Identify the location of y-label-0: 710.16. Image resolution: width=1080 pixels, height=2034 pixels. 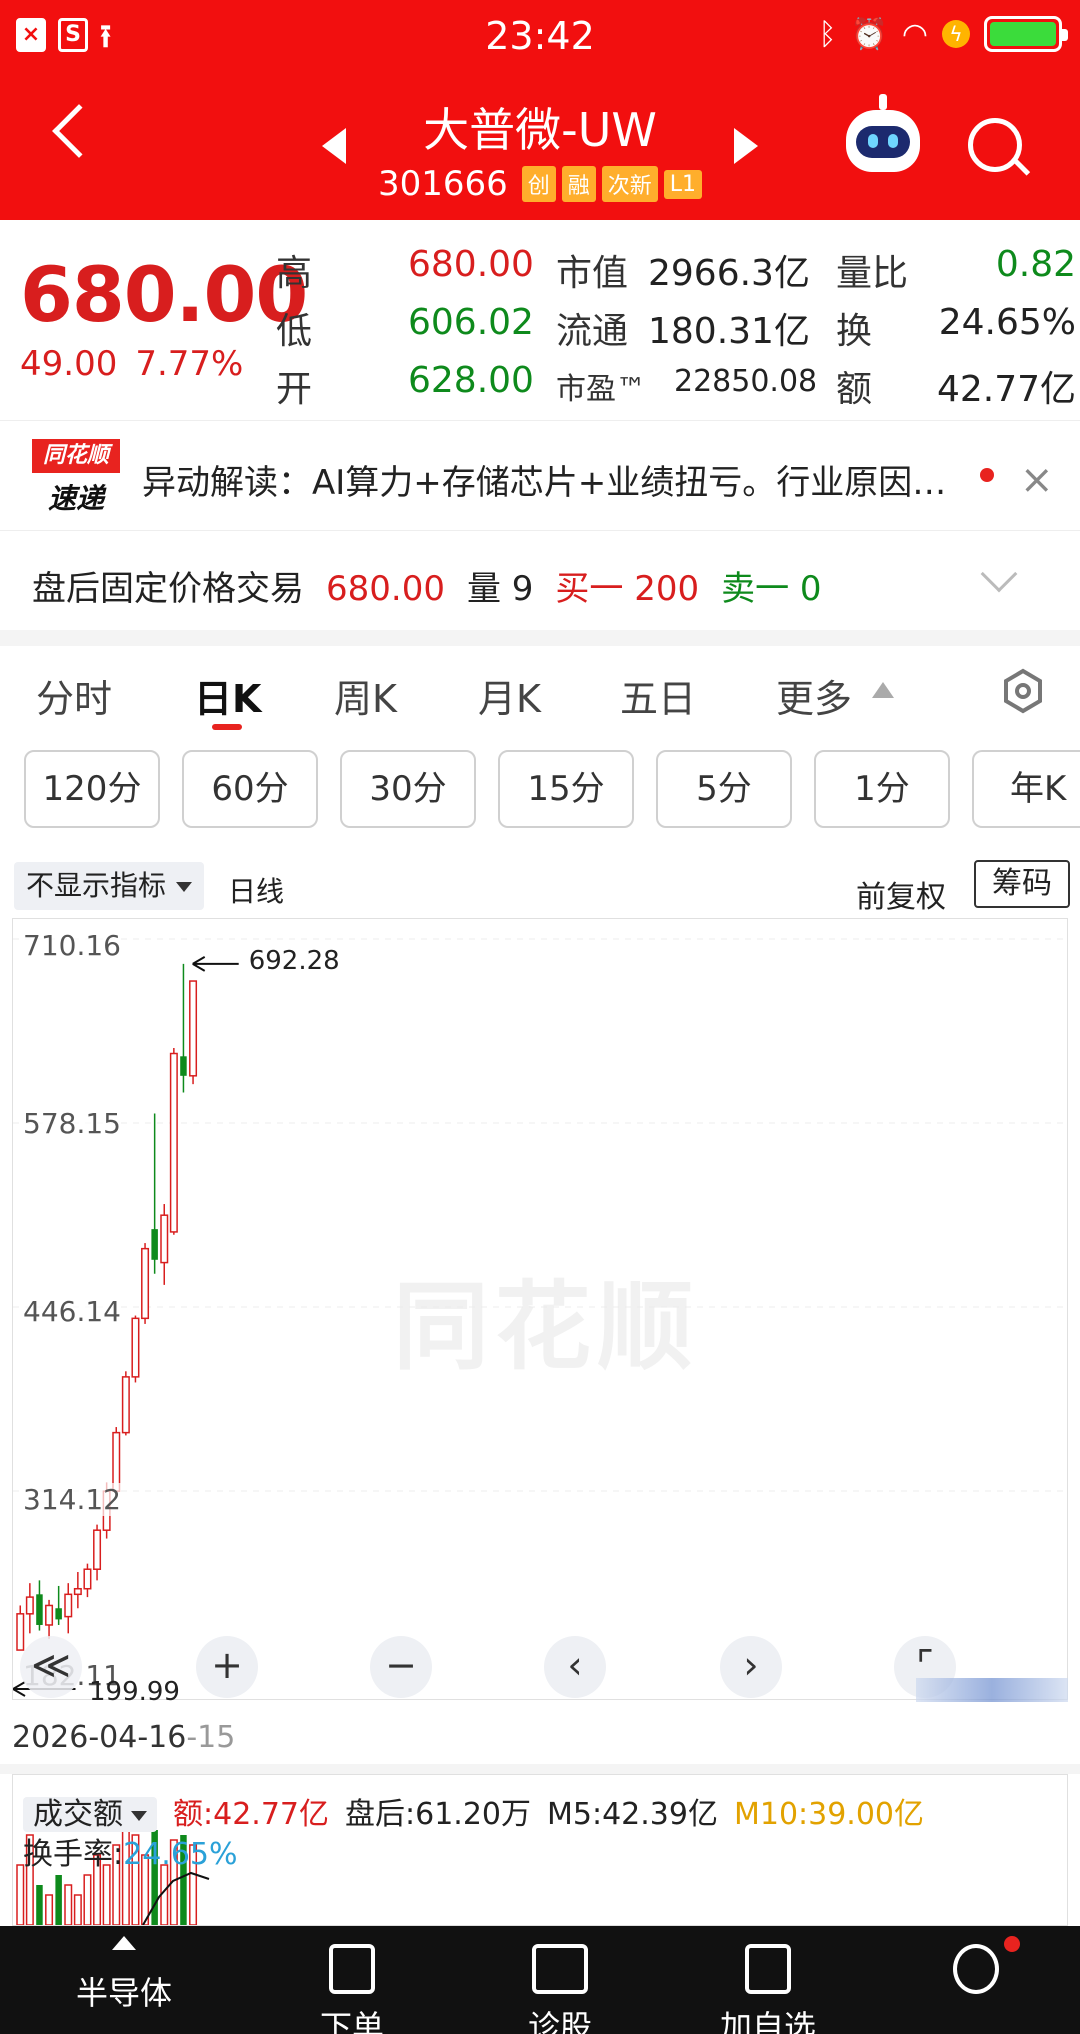
(72, 945).